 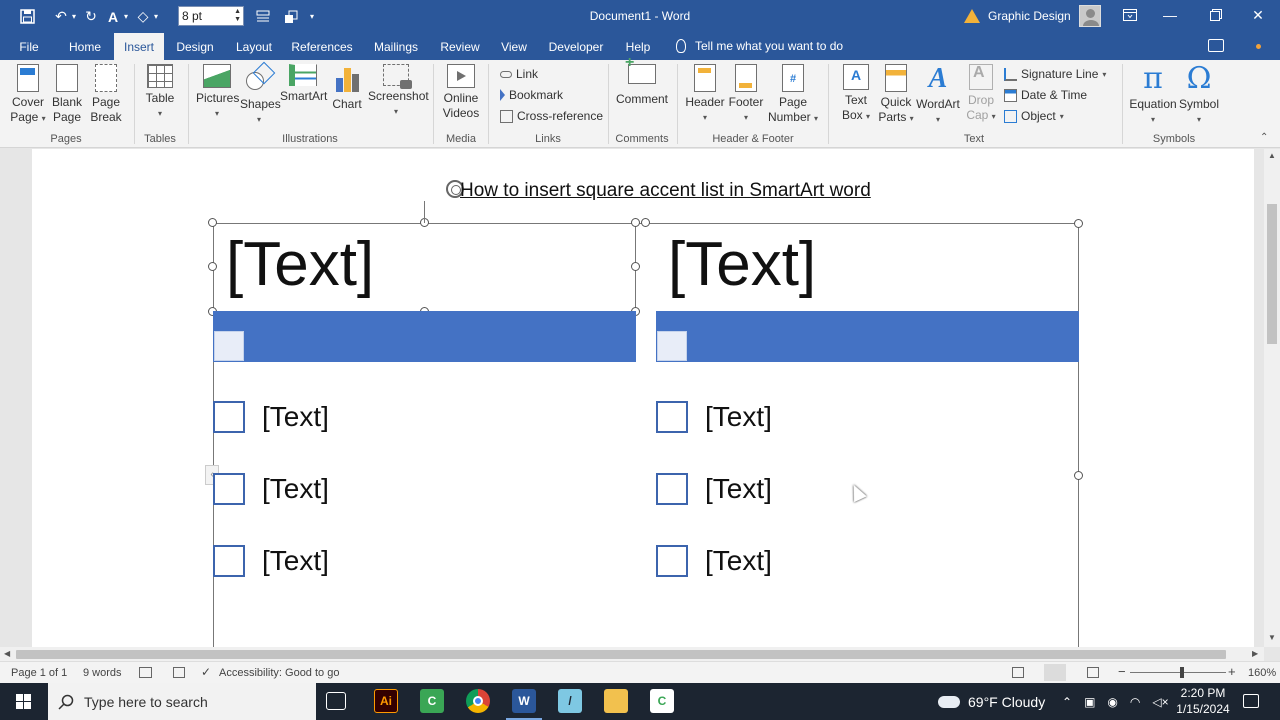 I want to click on word-count: 9 words, so click(x=102, y=673).